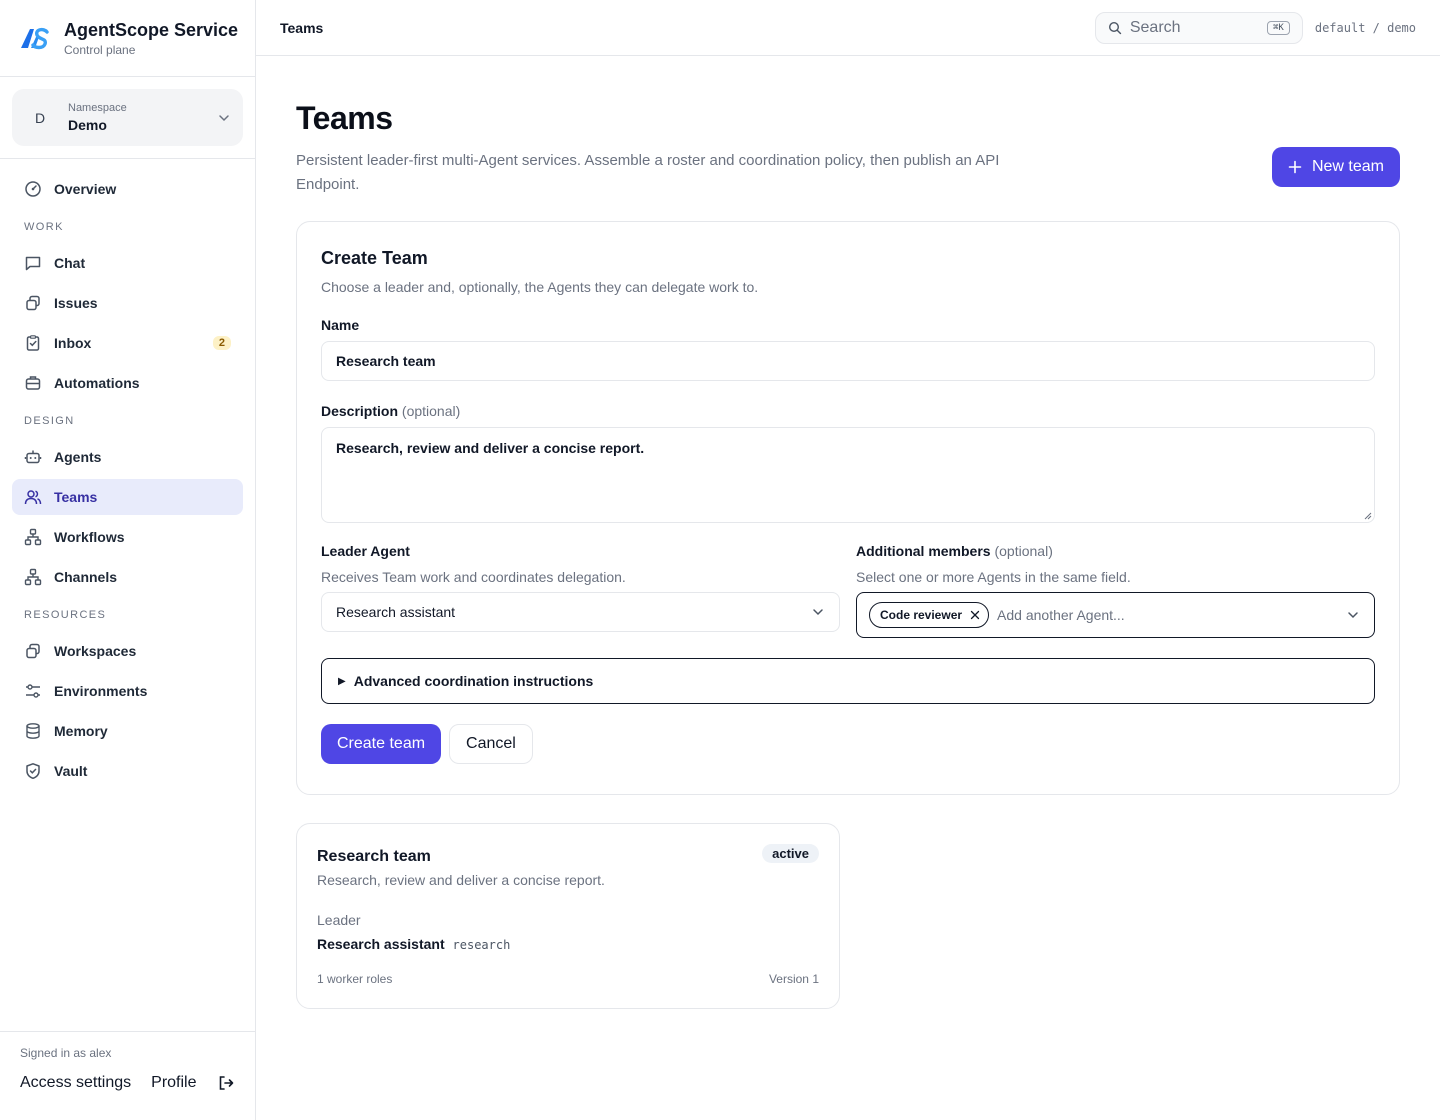  I want to click on new-team-button: New team, so click(1335, 167).